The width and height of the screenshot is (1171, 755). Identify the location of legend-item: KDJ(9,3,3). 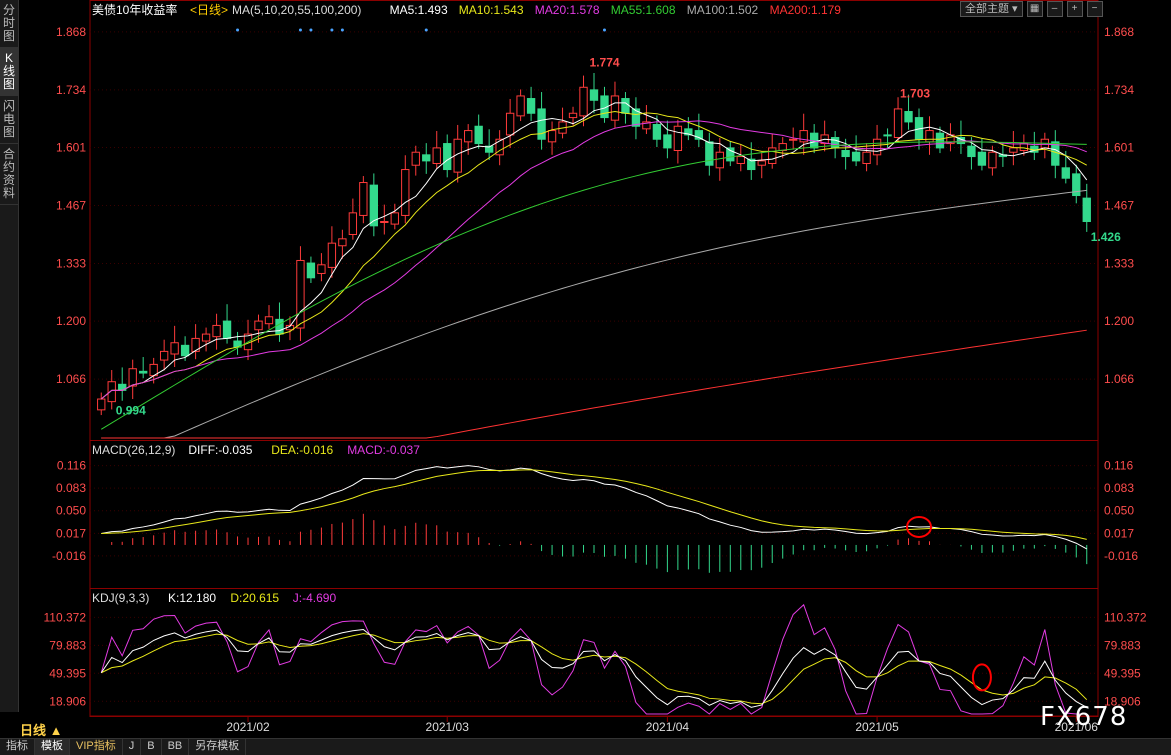
(120, 598).